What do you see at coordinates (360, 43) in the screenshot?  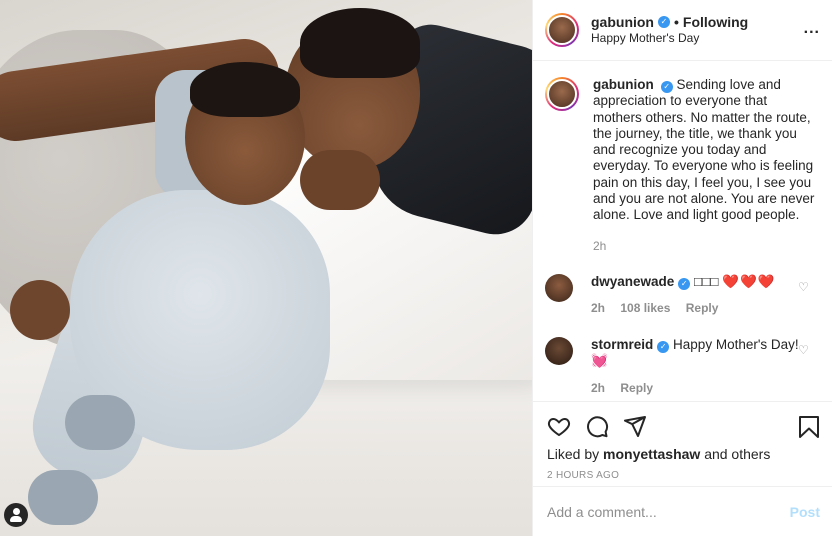 I see `photo-mom-hair` at bounding box center [360, 43].